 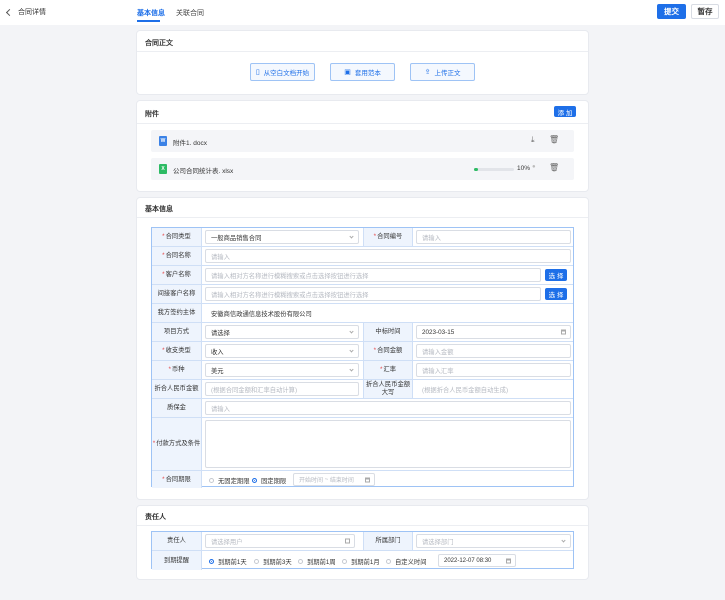 What do you see at coordinates (563, 332) in the screenshot?
I see `calendar-icon` at bounding box center [563, 332].